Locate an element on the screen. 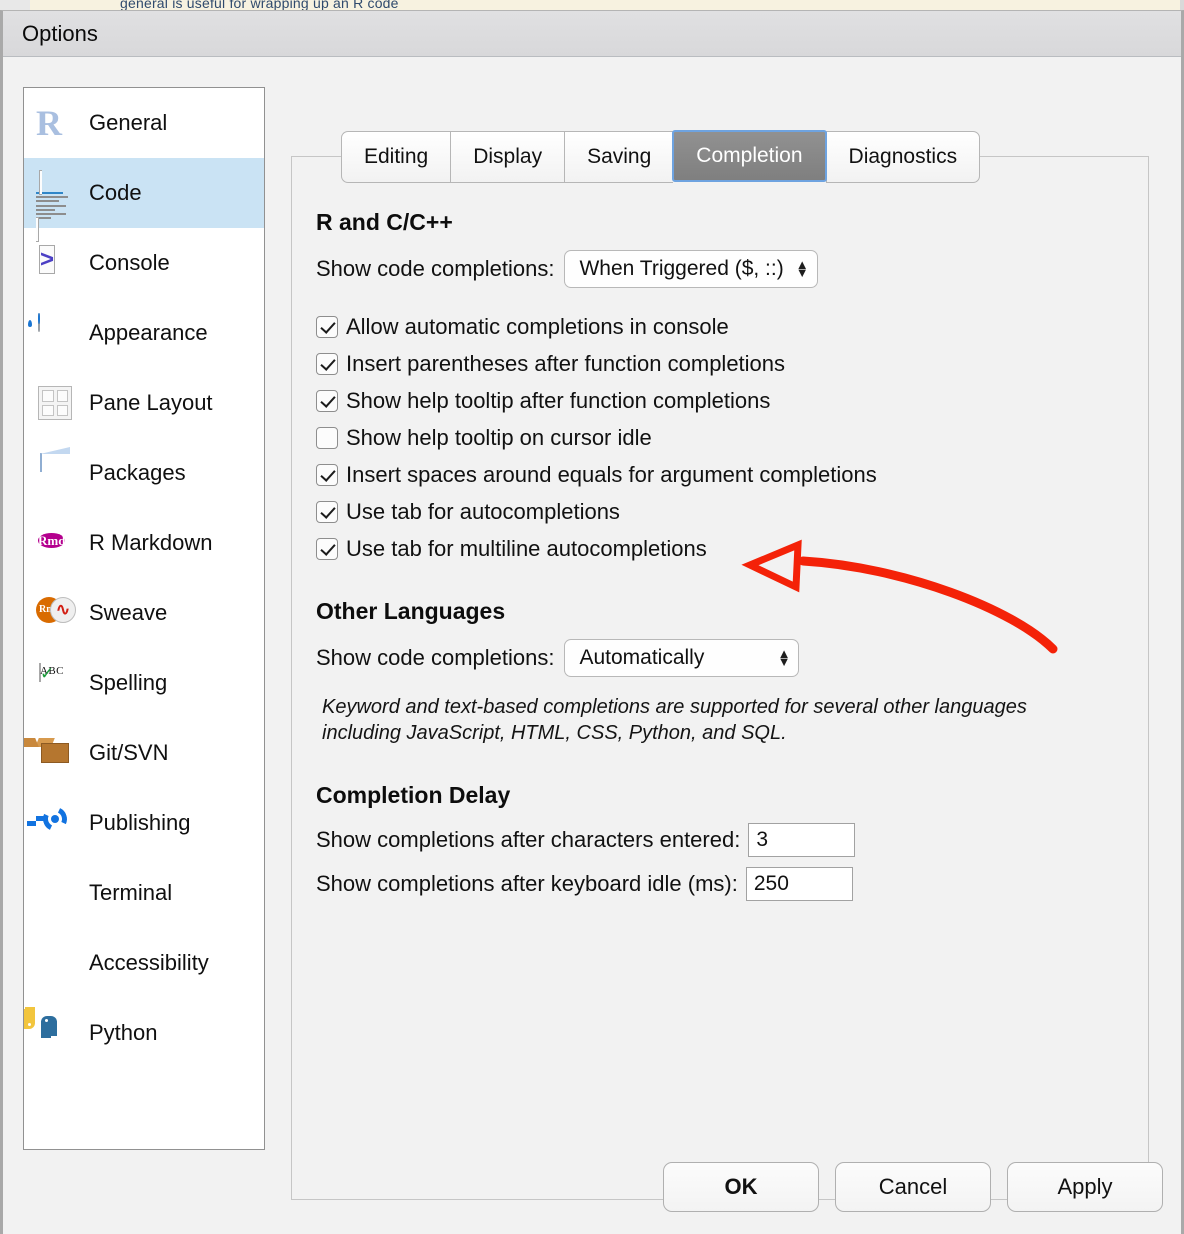 The height and width of the screenshot is (1234, 1184). terminal-square-icon is located at coordinates (55, 893).